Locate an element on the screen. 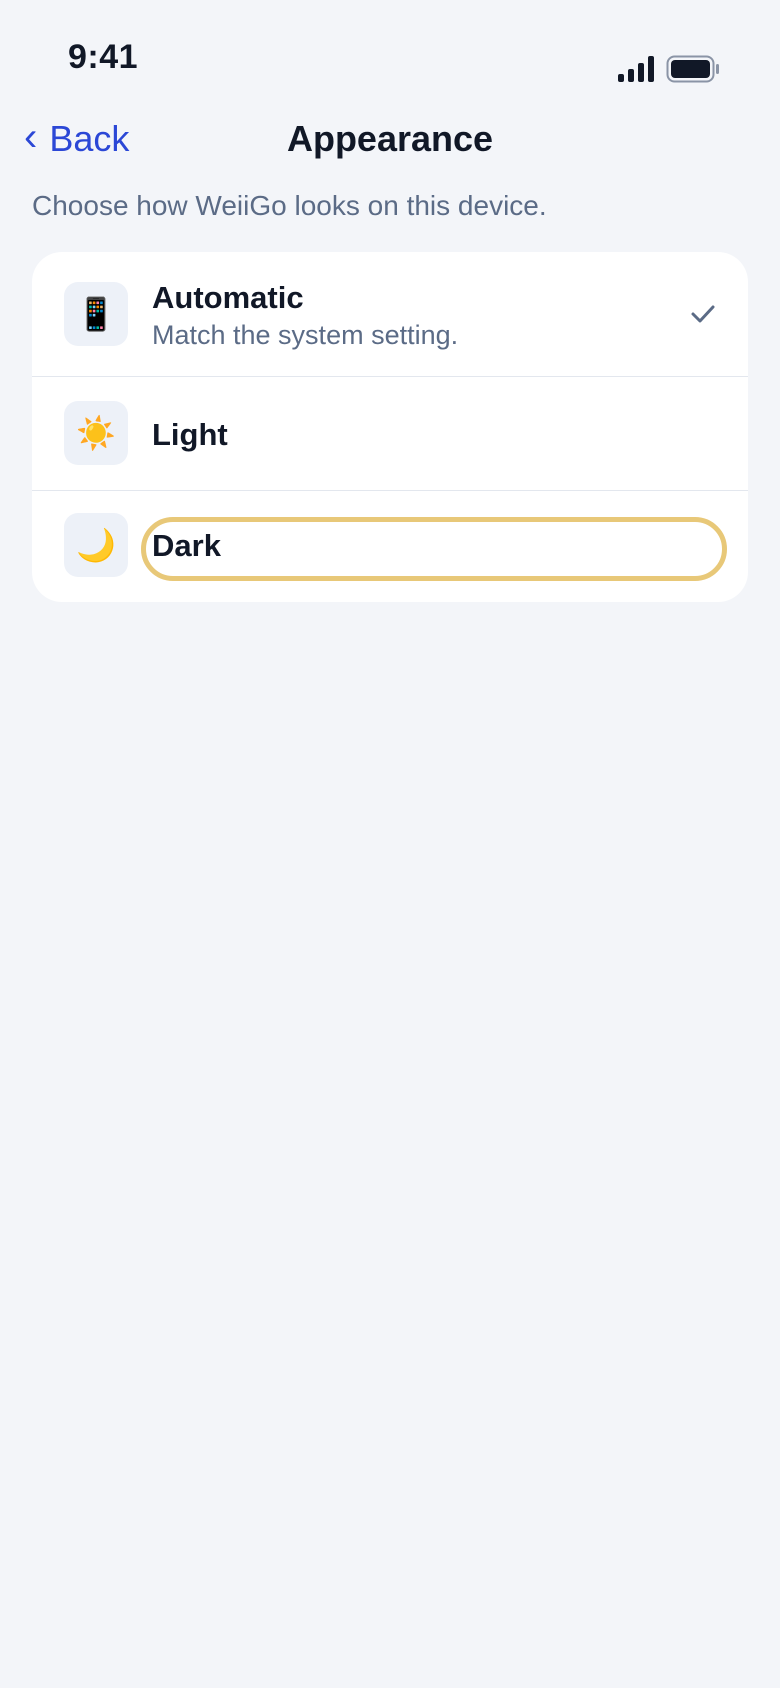 The width and height of the screenshot is (780, 1688). navigation-bar: ‹ Back Appearance is located at coordinates (390, 138).